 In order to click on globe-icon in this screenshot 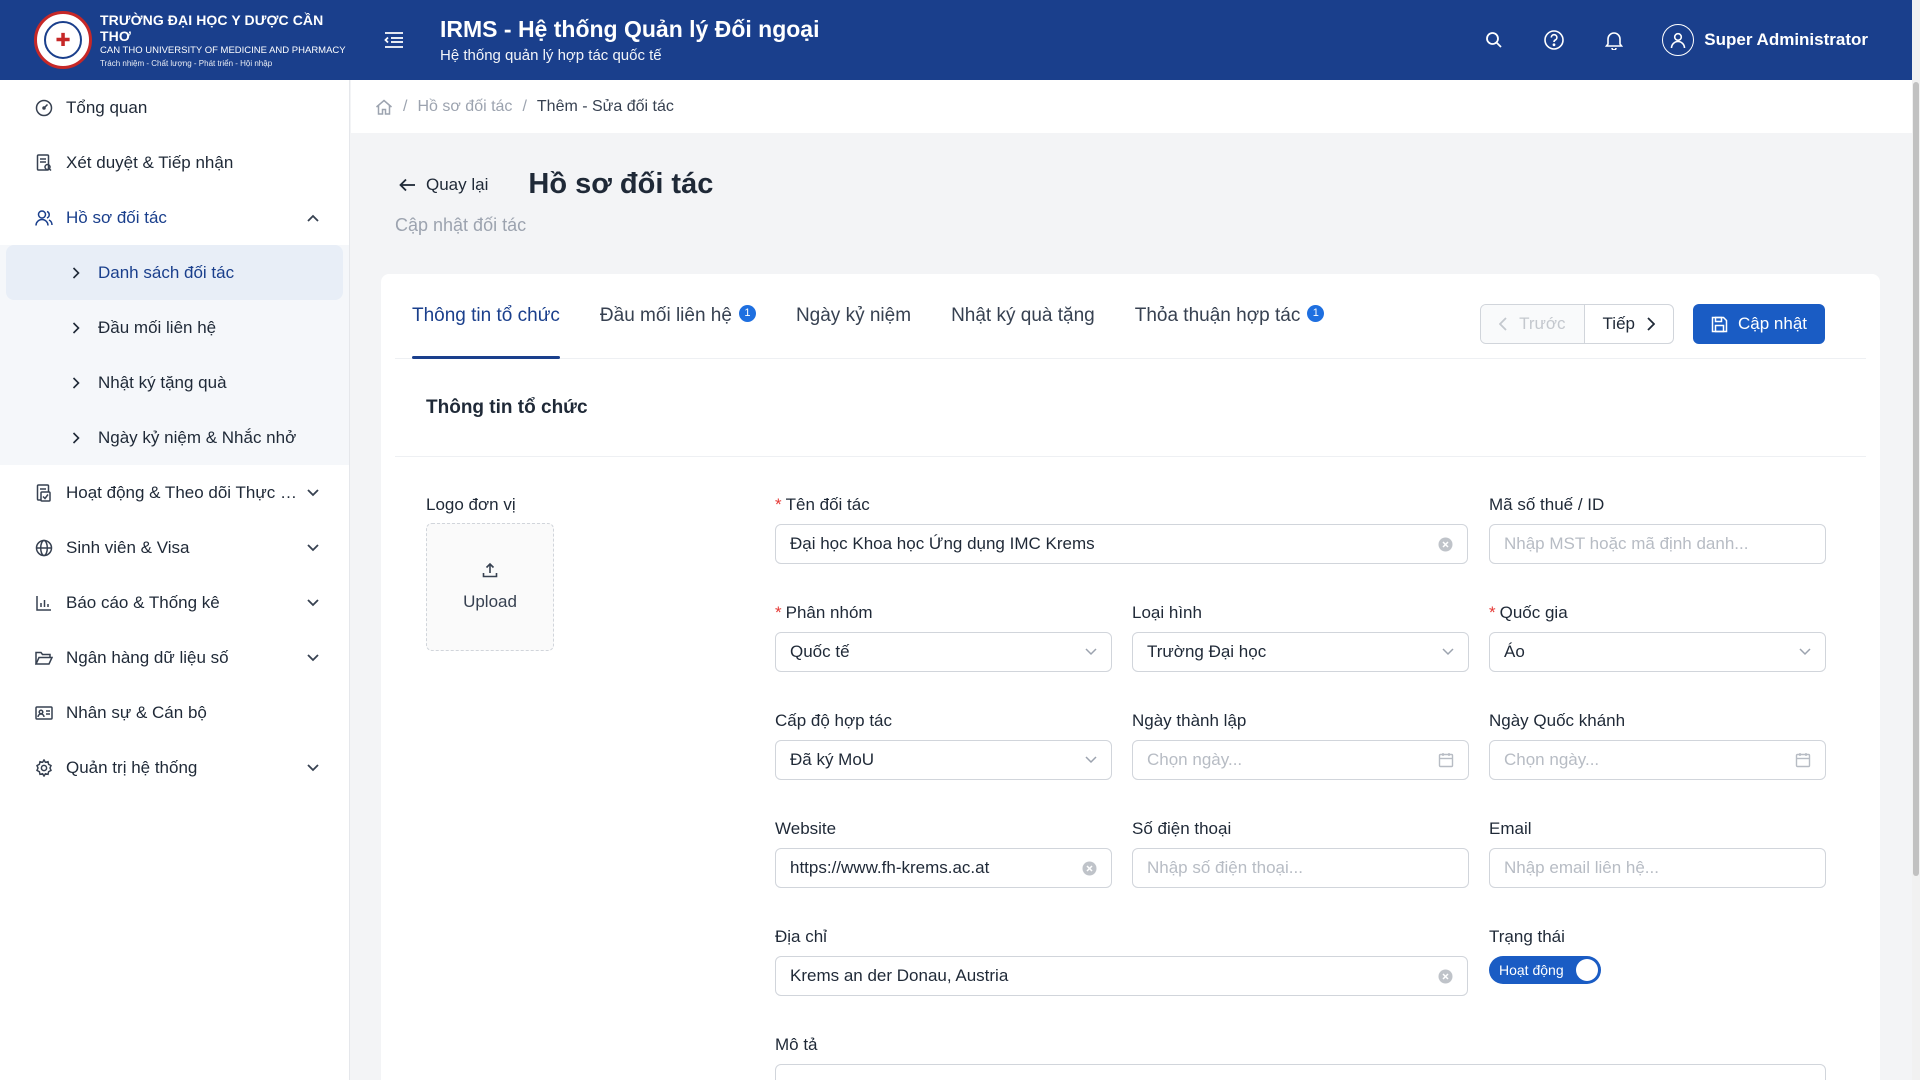, I will do `click(44, 548)`.